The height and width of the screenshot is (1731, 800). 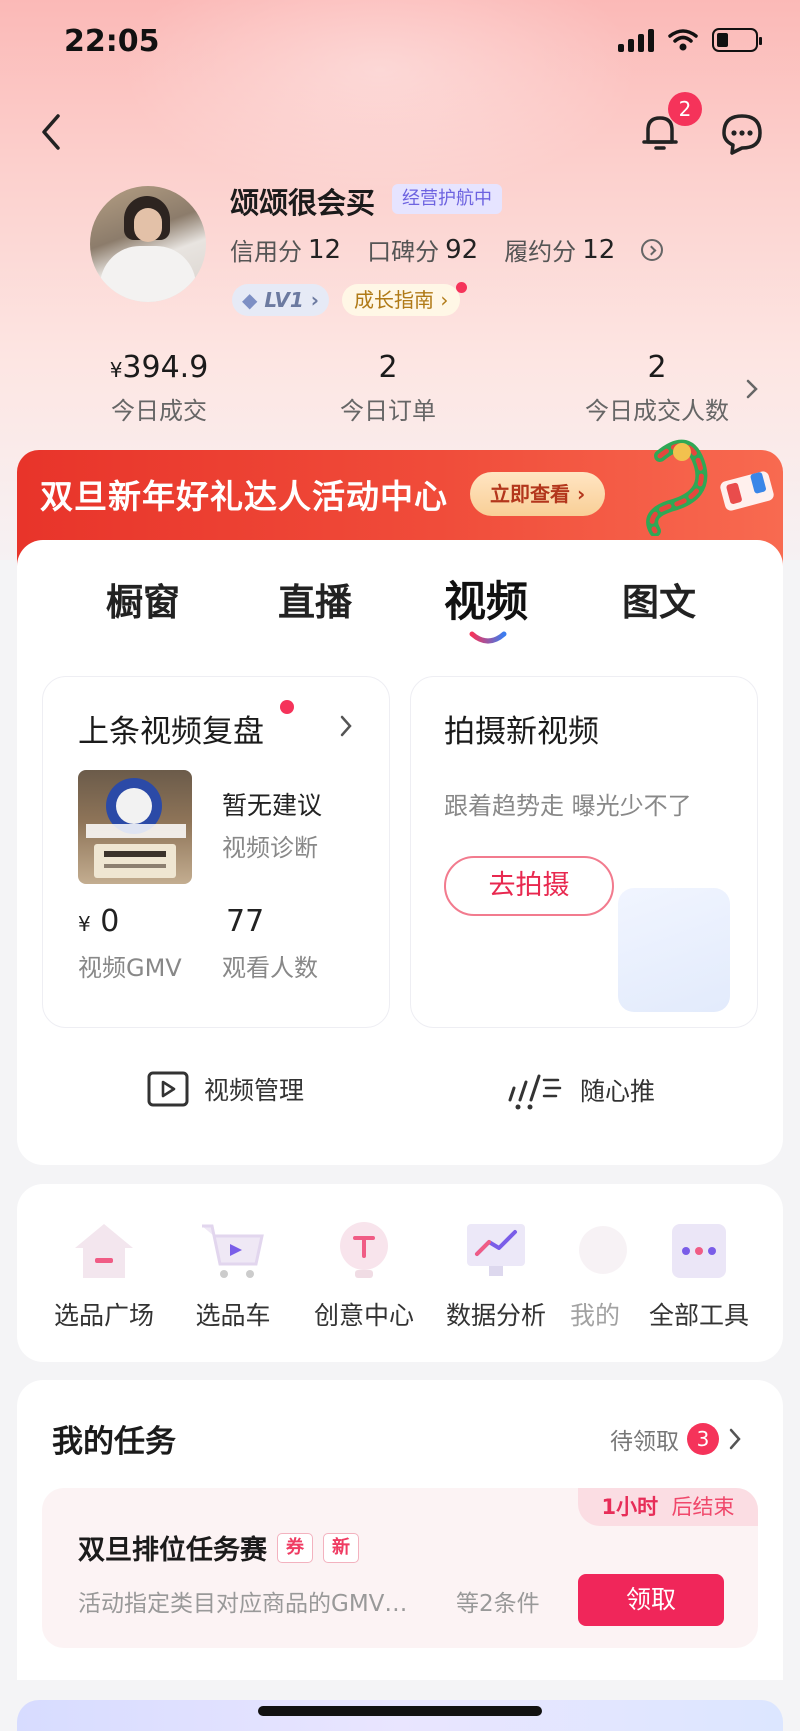 What do you see at coordinates (710, 487) in the screenshot?
I see `gift-decoration-icon` at bounding box center [710, 487].